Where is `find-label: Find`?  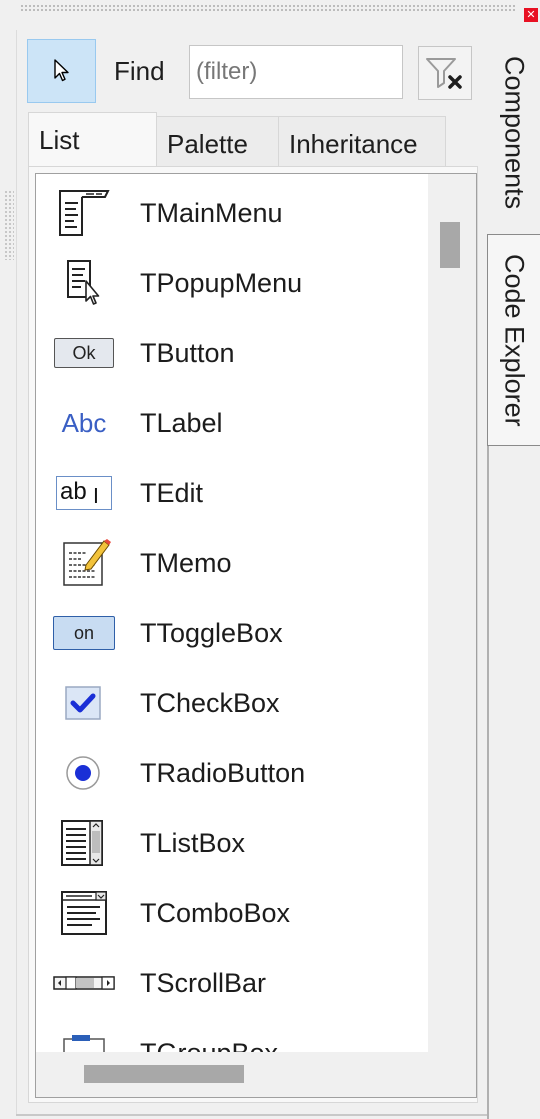 find-label: Find is located at coordinates (139, 71).